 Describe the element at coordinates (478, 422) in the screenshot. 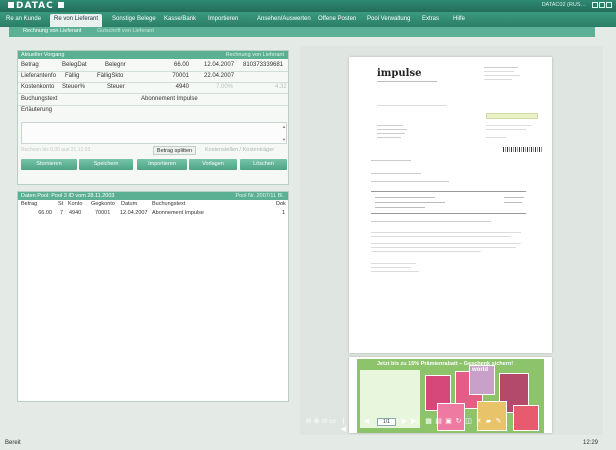

I see `delete-icon: ✕` at that location.